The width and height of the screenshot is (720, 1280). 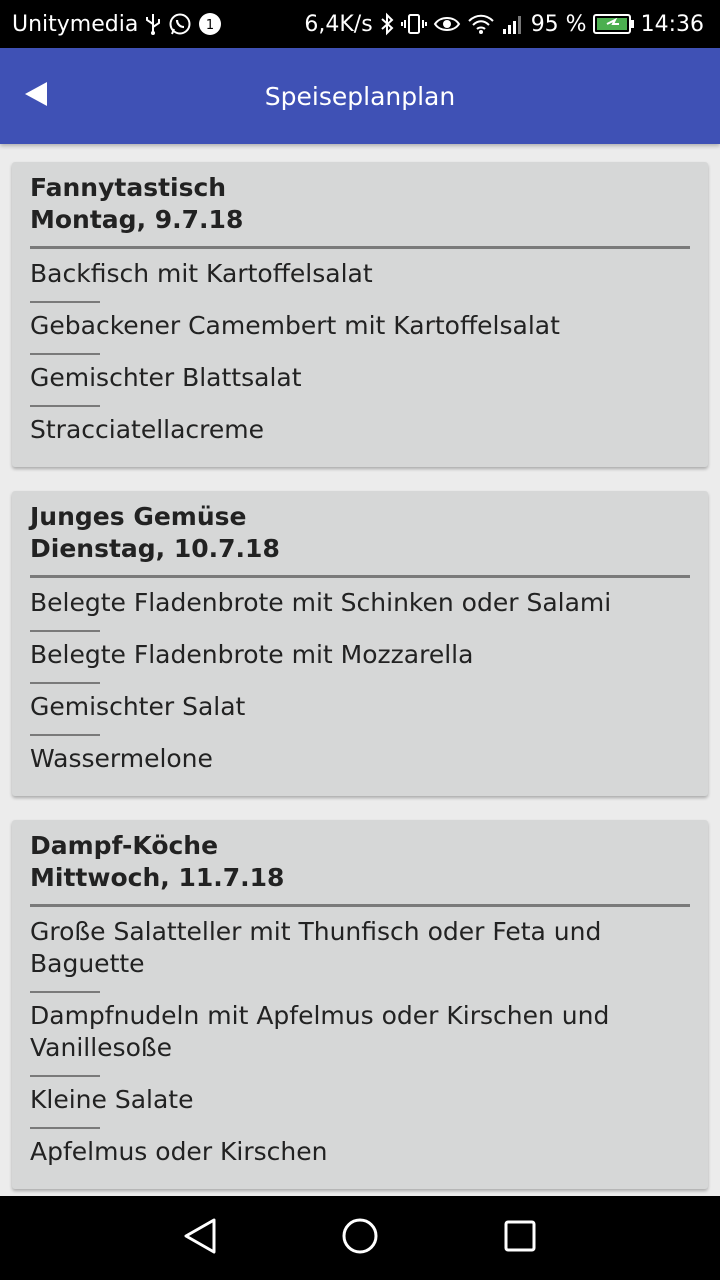 I want to click on clock: 14:36, so click(x=672, y=24).